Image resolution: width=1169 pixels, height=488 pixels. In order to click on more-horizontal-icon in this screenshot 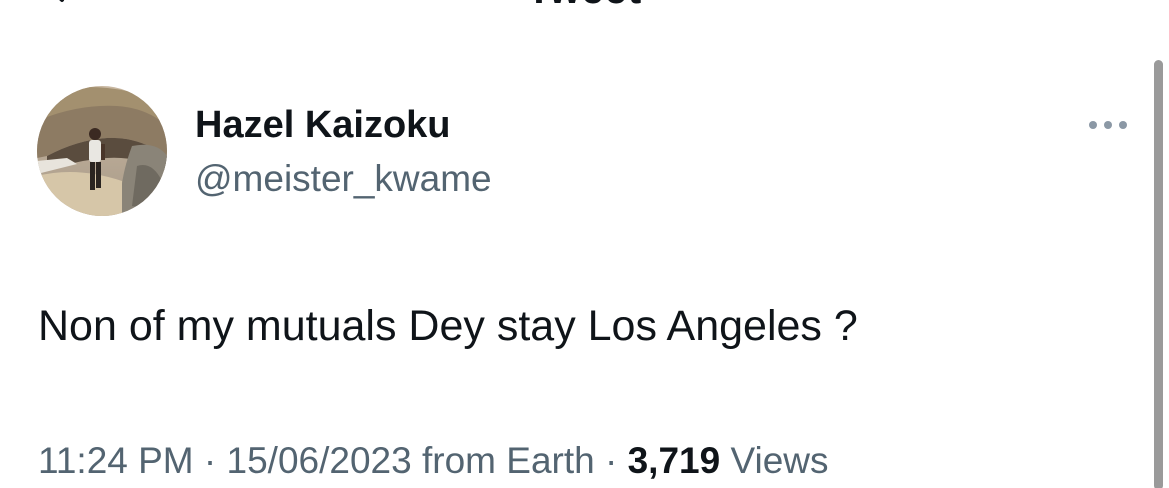, I will do `click(1108, 125)`.